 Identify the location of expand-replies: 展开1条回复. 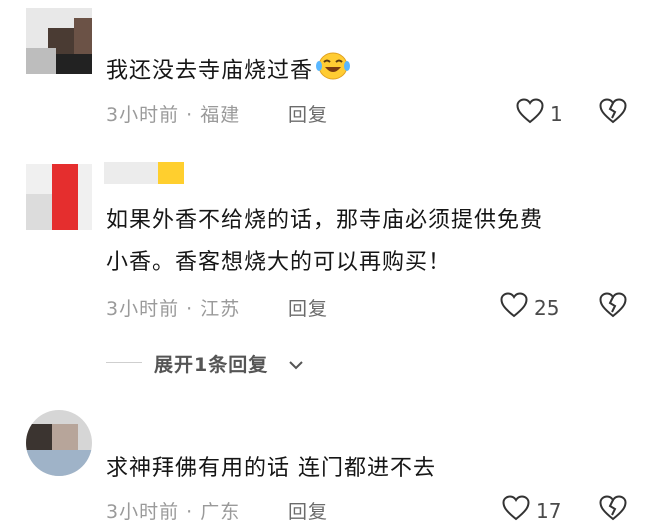
(330, 362).